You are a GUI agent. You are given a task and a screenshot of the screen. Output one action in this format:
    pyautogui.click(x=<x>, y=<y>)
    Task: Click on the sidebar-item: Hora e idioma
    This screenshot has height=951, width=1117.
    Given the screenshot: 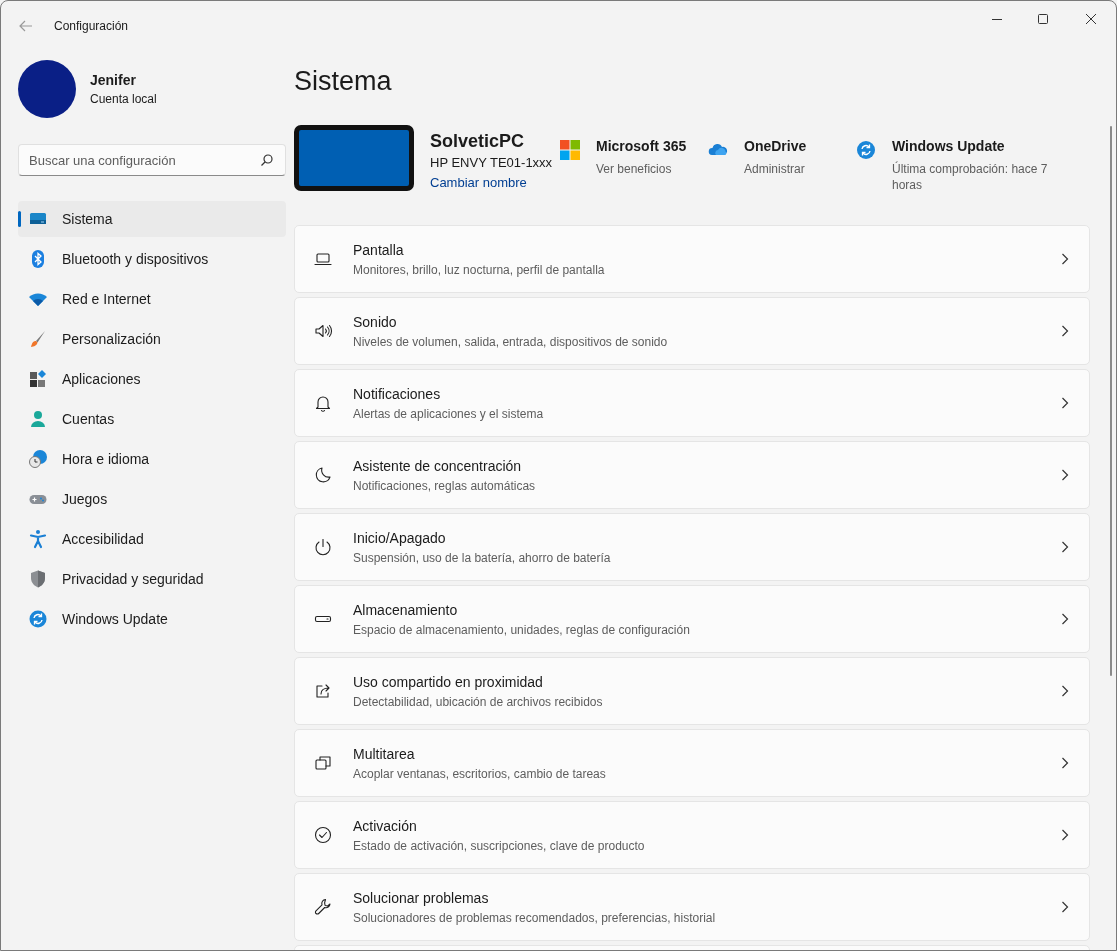 What is the action you would take?
    pyautogui.click(x=152, y=459)
    